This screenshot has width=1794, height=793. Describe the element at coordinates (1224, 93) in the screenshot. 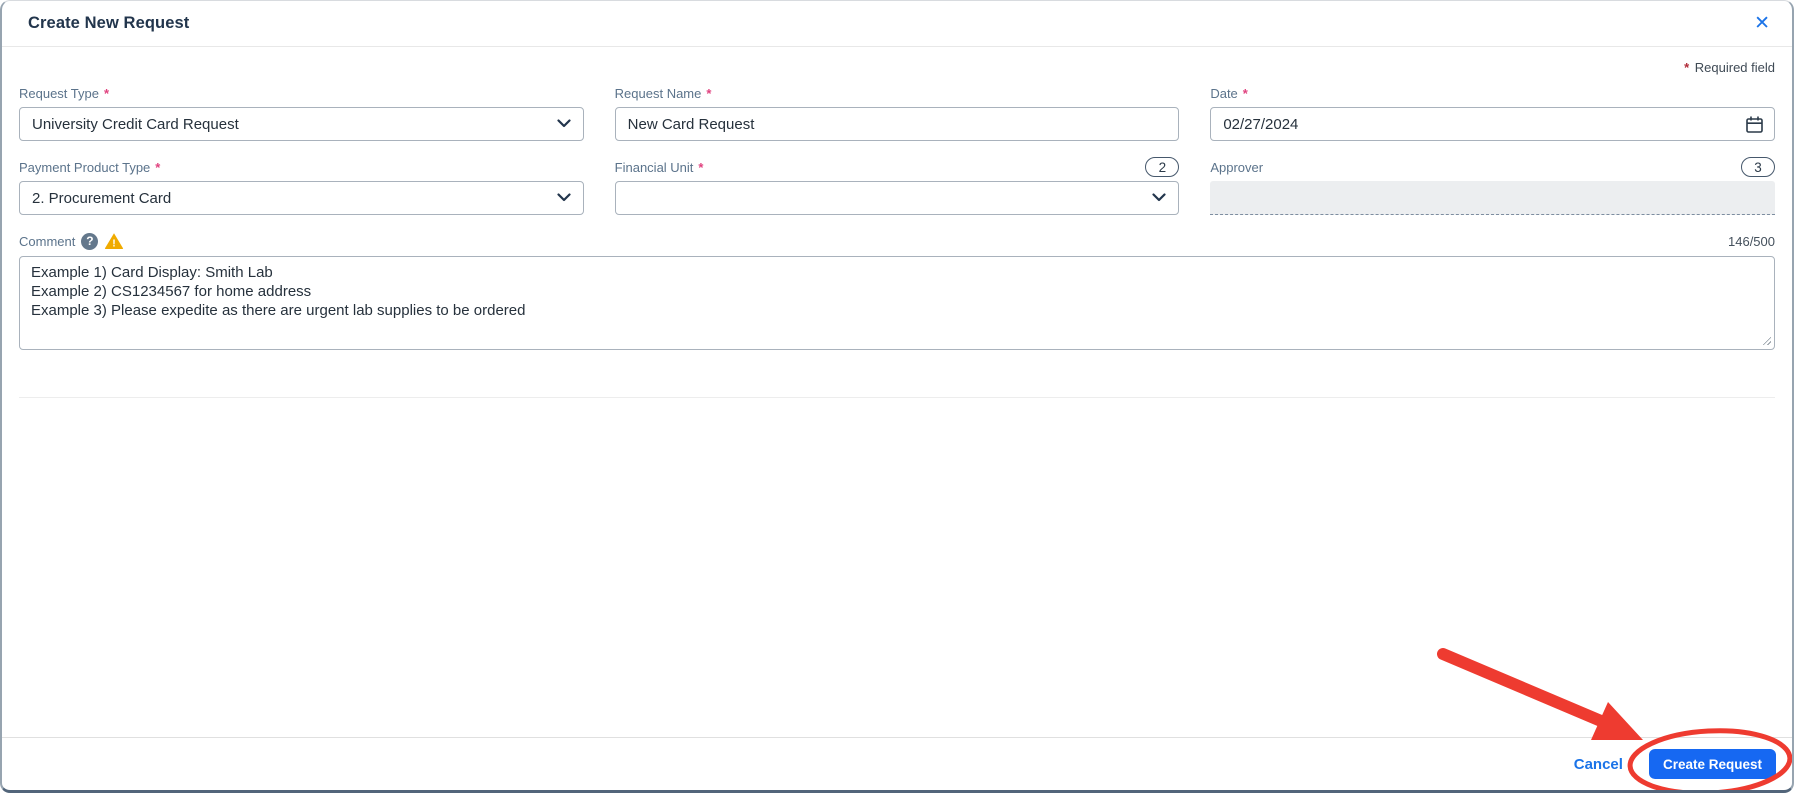

I see `date-label: Date` at that location.